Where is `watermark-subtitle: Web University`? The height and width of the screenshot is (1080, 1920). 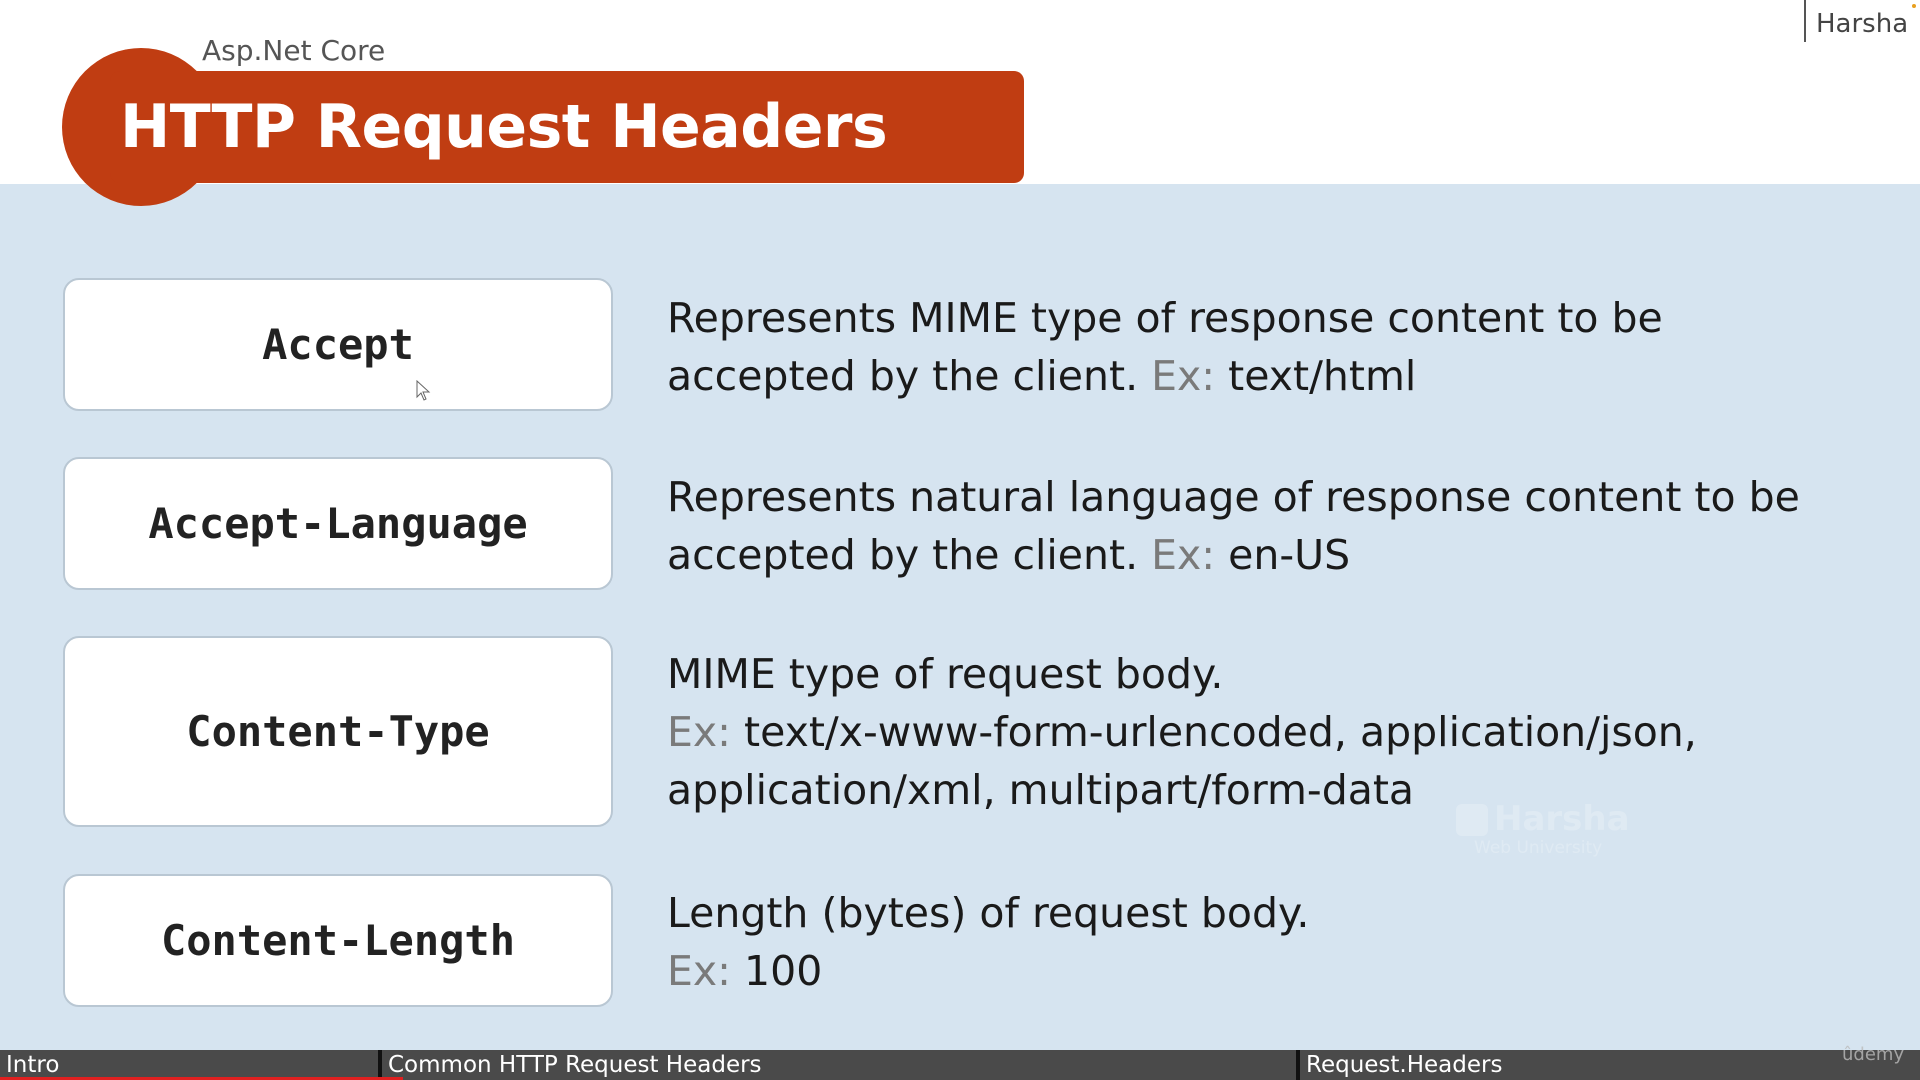
watermark-subtitle: Web University is located at coordinates (1538, 848).